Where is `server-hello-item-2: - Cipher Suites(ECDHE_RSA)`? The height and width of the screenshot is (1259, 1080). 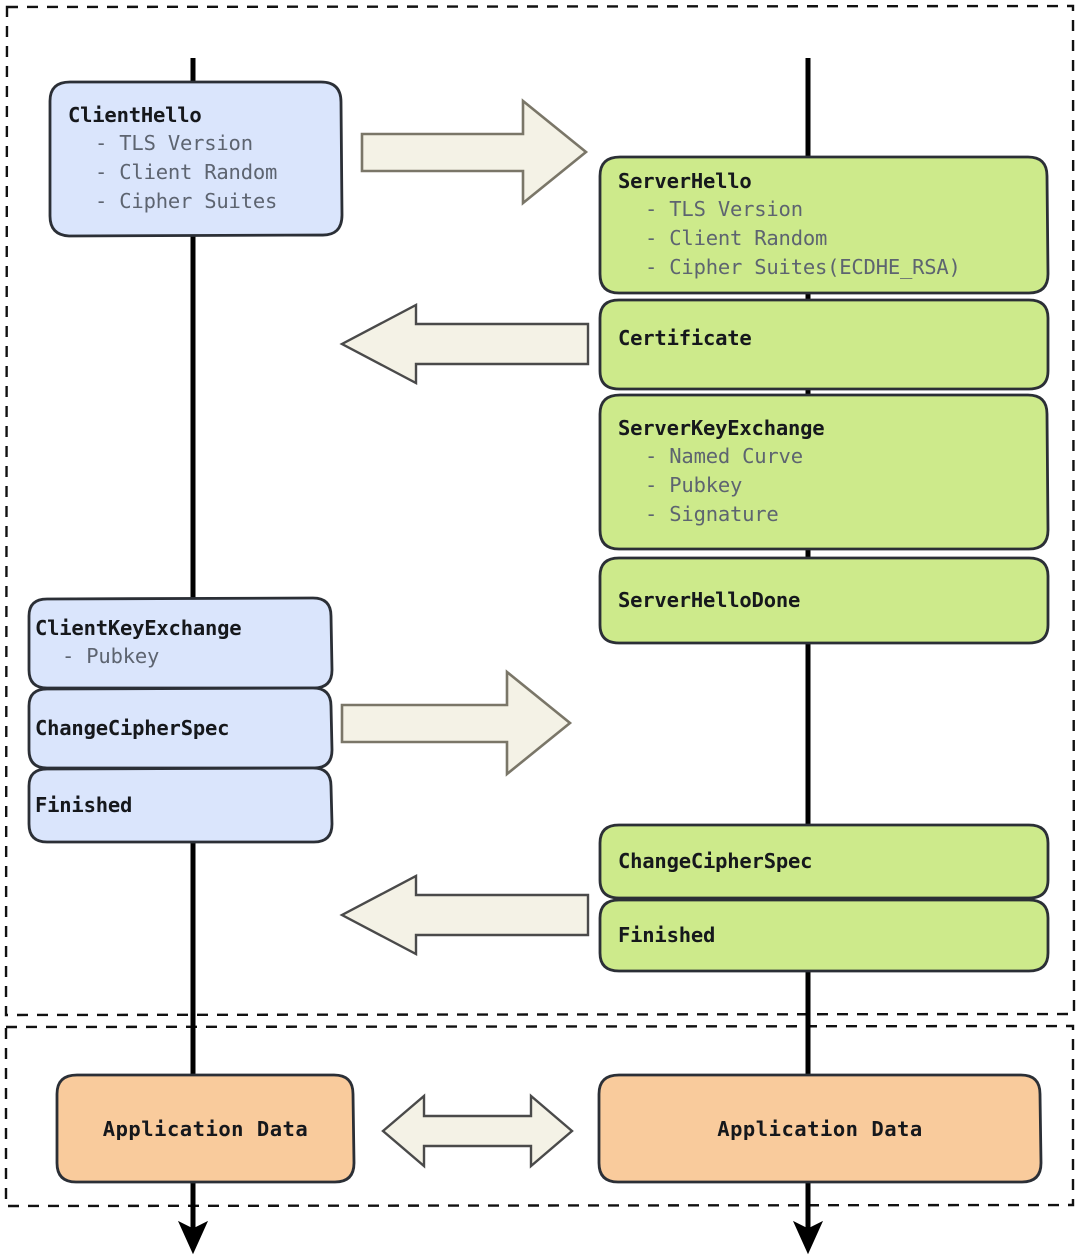
server-hello-item-2: - Cipher Suites(ECDHE_RSA) is located at coordinates (803, 266).